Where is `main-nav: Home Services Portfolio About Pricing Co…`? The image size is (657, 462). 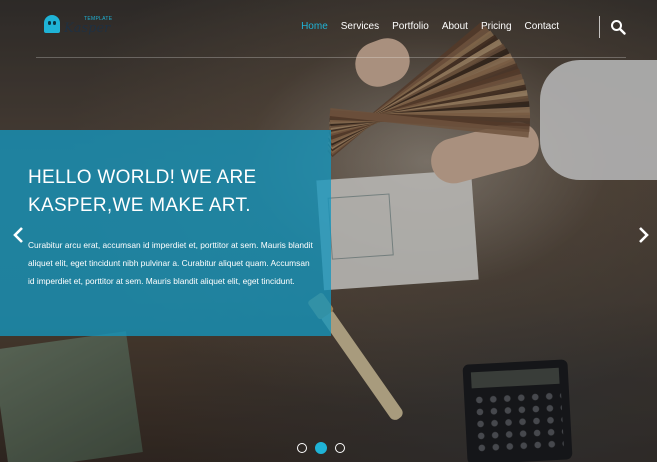 main-nav: Home Services Portfolio About Pricing Co… is located at coordinates (430, 26).